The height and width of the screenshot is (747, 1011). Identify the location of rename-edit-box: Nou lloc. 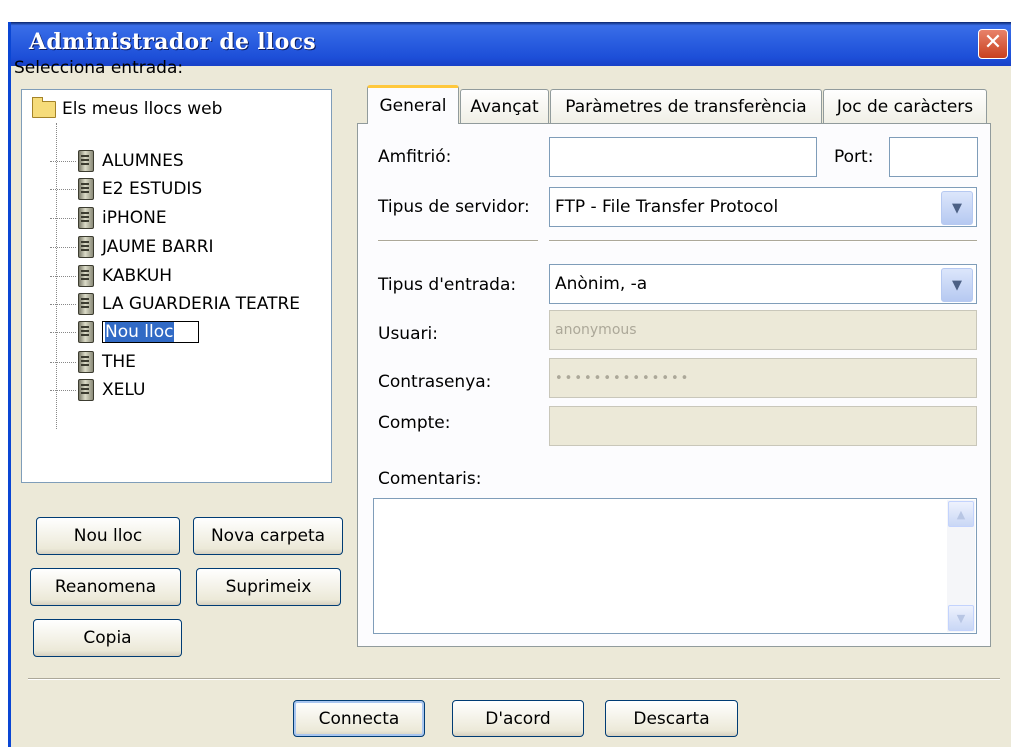
(150, 332).